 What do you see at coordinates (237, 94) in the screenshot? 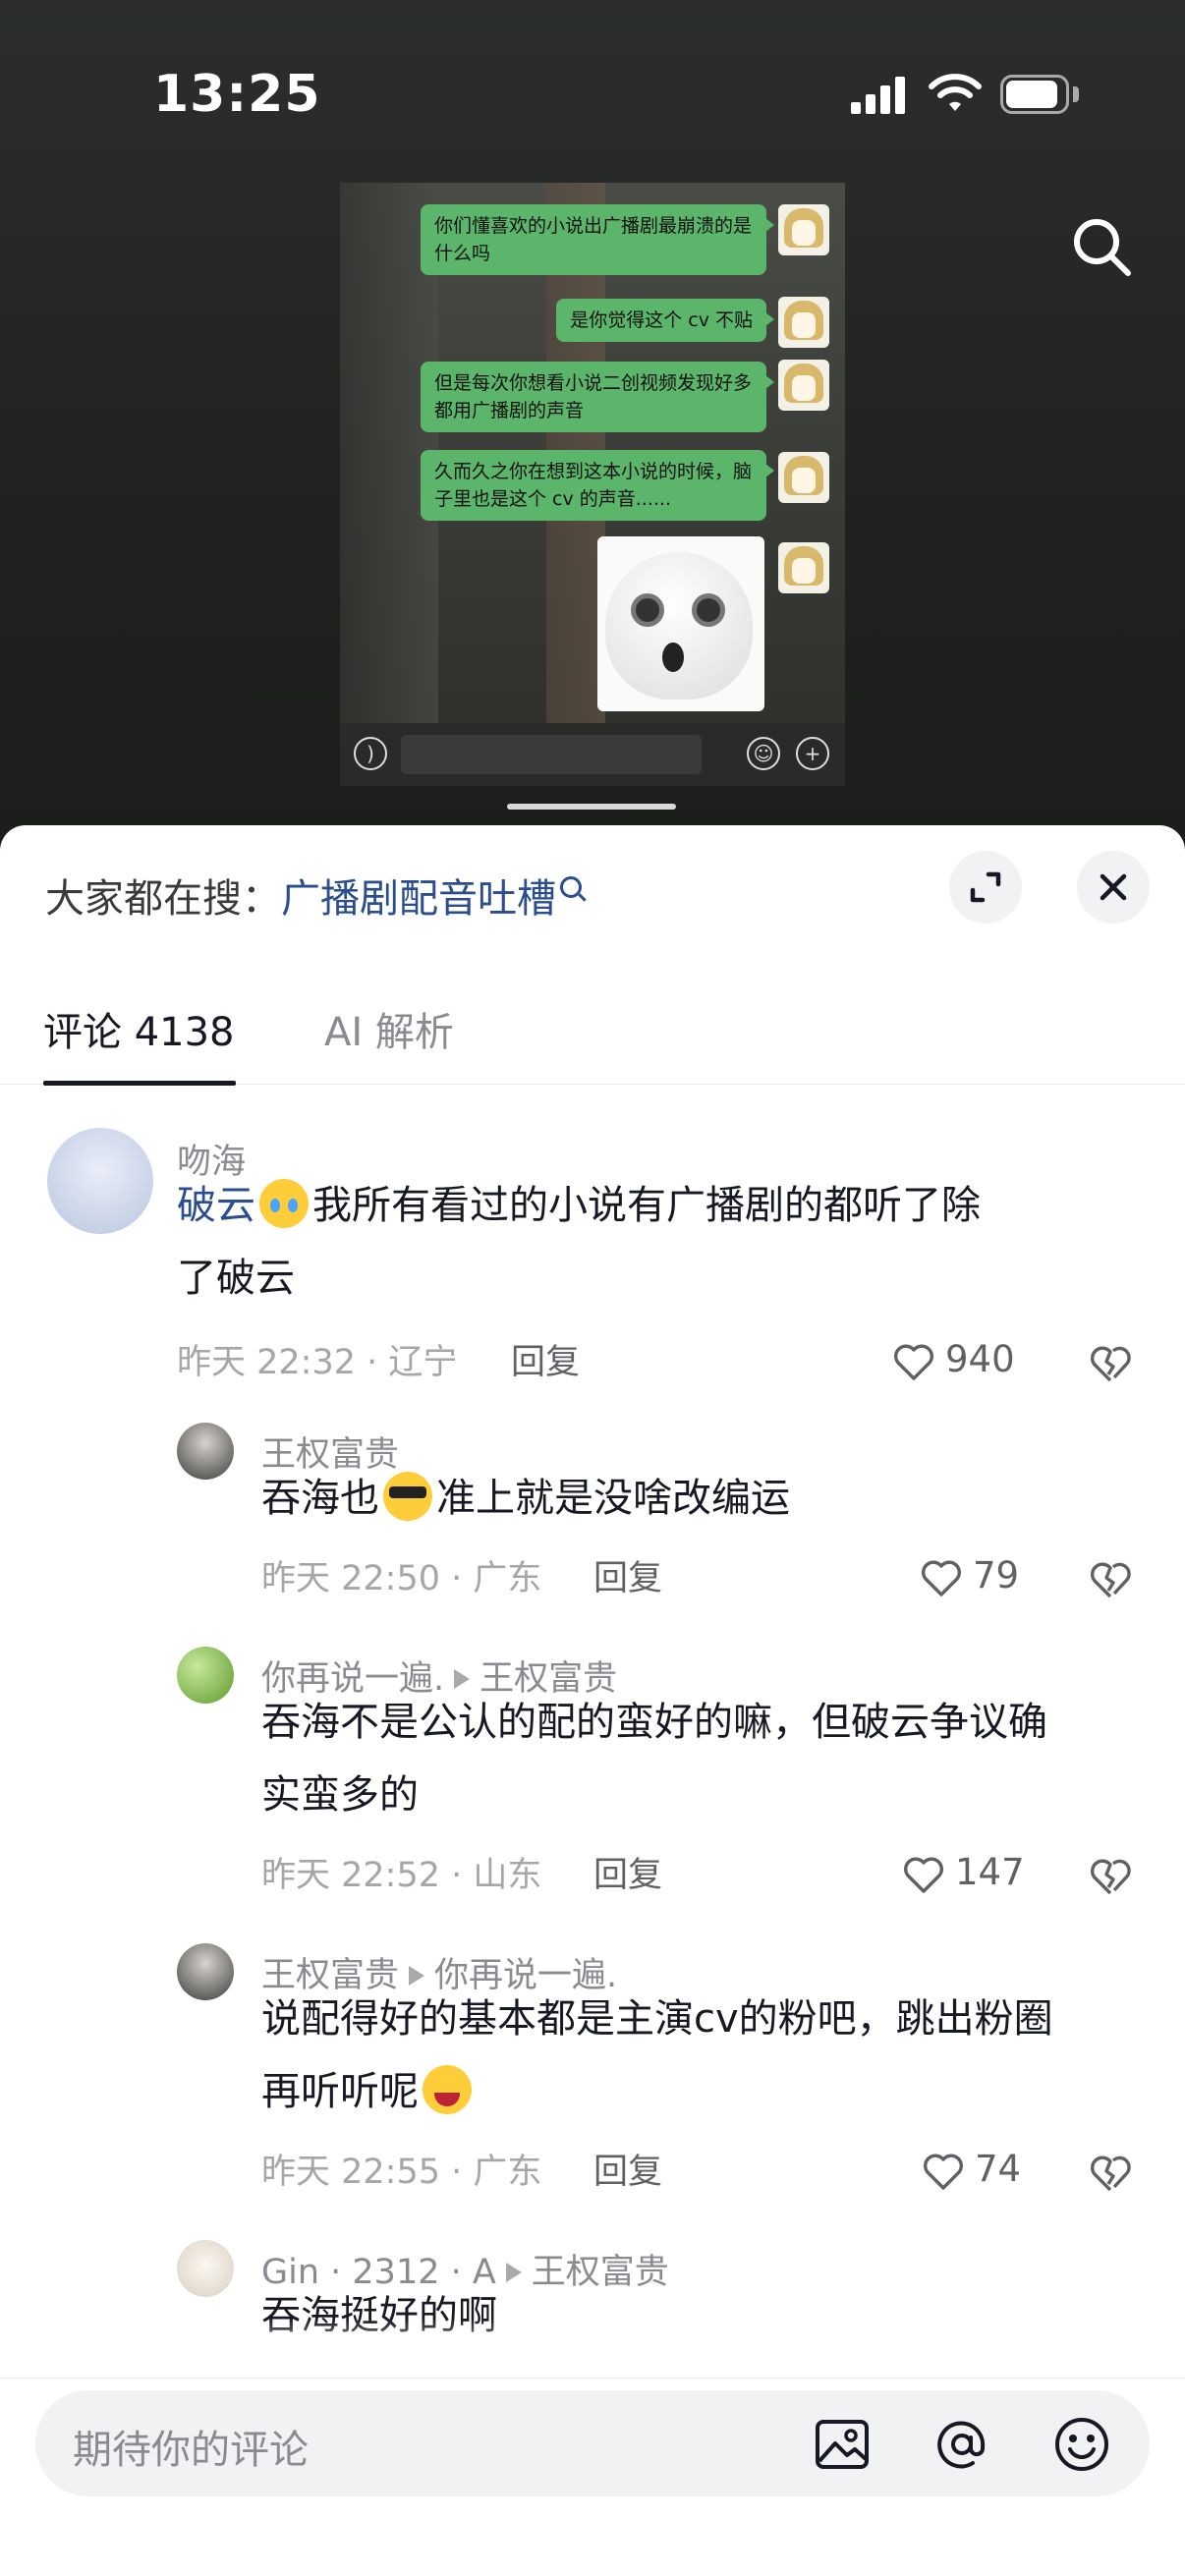
I see `status-time: 13:25` at bounding box center [237, 94].